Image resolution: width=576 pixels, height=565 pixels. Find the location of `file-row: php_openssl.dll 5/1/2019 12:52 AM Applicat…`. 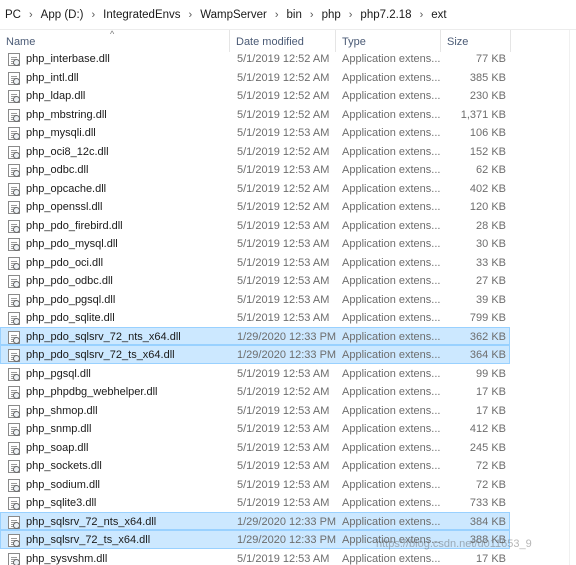

file-row: php_openssl.dll 5/1/2019 12:52 AM Applicat… is located at coordinates (255, 206).